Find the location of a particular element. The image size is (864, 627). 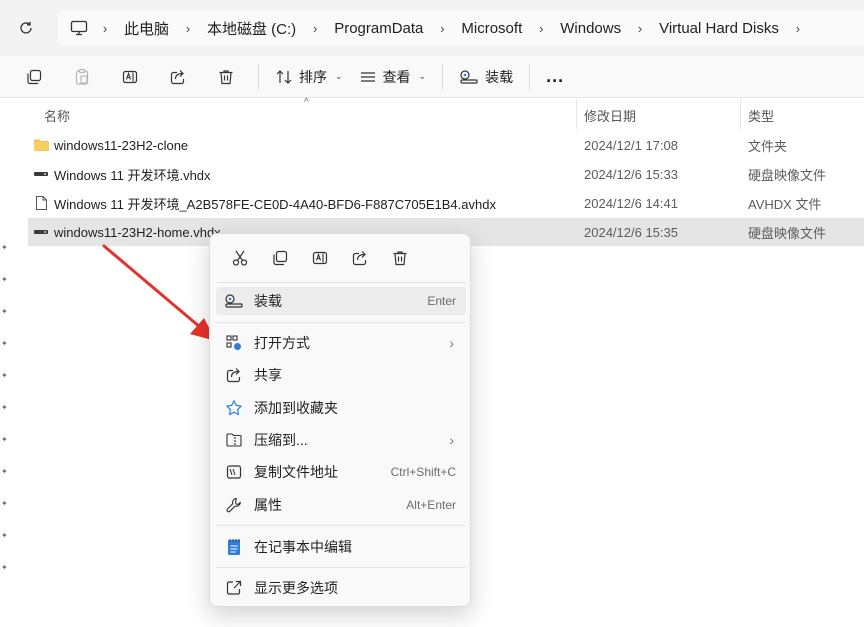

disk-image-icon is located at coordinates (41, 174).